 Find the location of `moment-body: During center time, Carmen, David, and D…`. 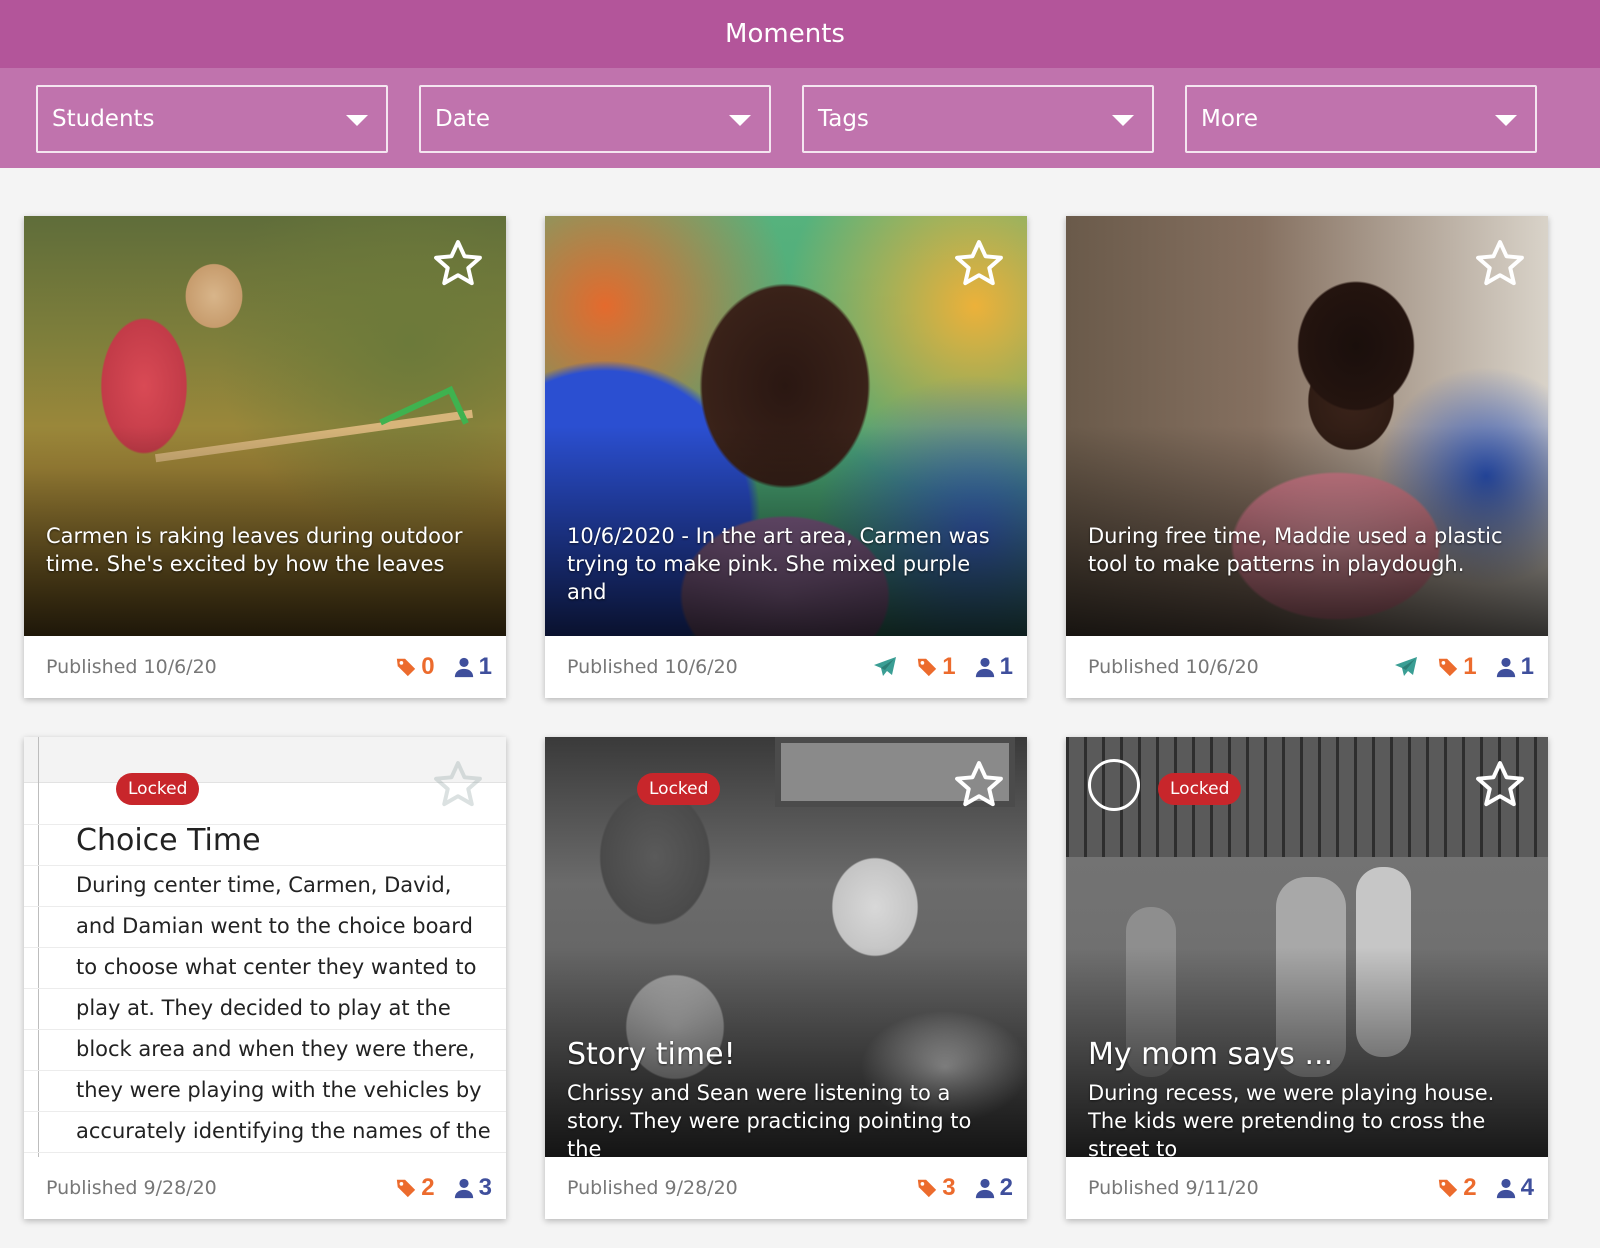

moment-body: During center time, Carmen, David, and D… is located at coordinates (283, 1008).